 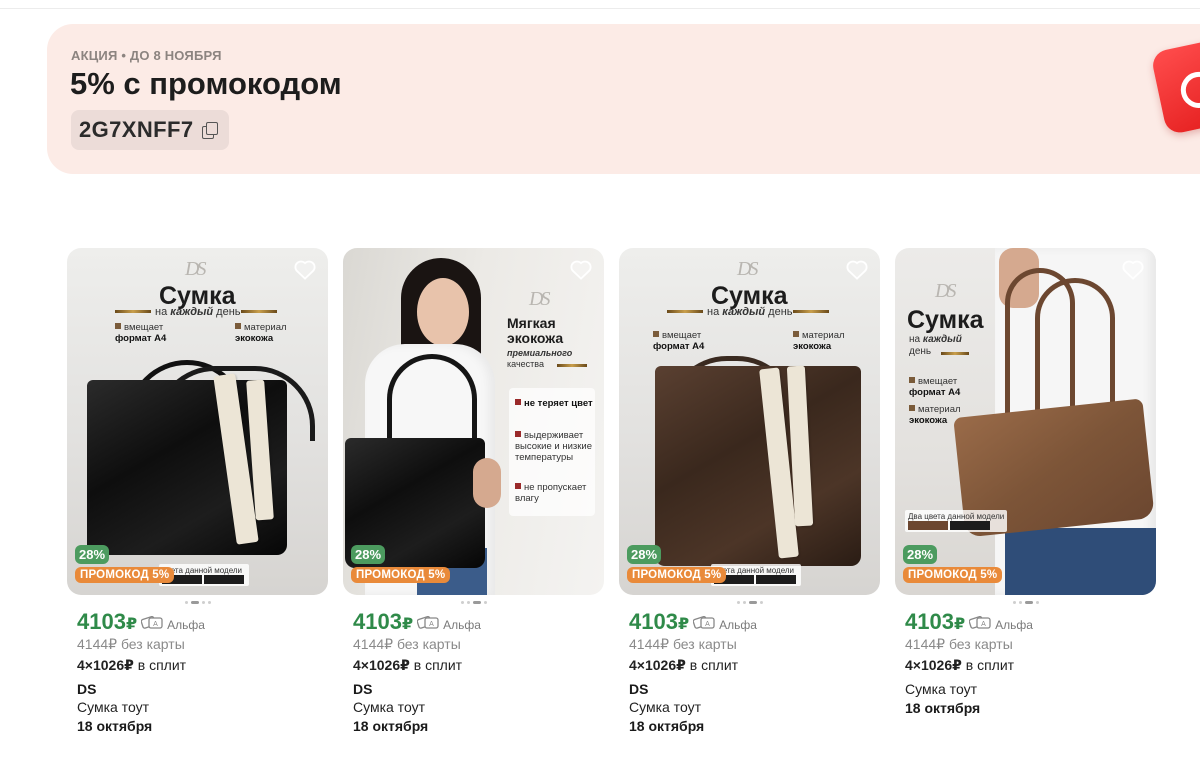 What do you see at coordinates (432, 401) in the screenshot?
I see `bag-strap` at bounding box center [432, 401].